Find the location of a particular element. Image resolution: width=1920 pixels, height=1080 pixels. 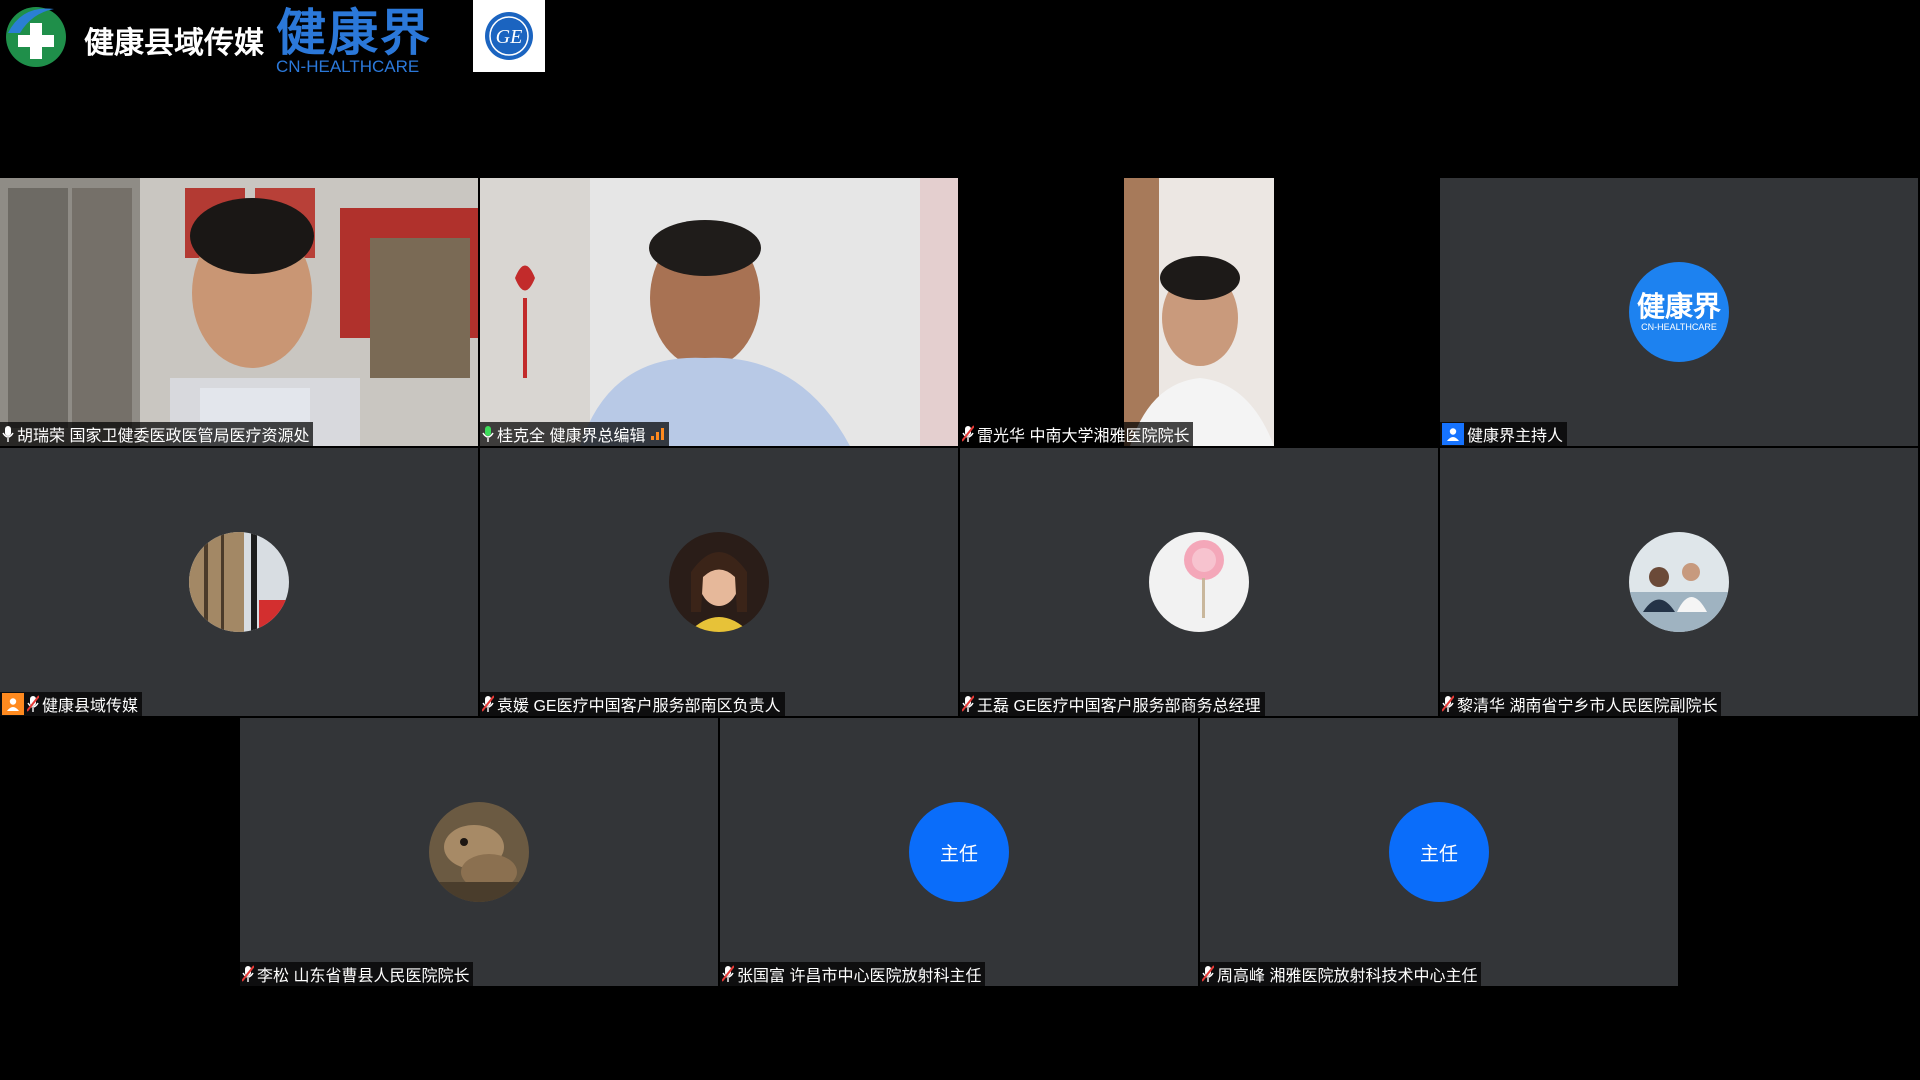

co-host-icon is located at coordinates (13, 704).